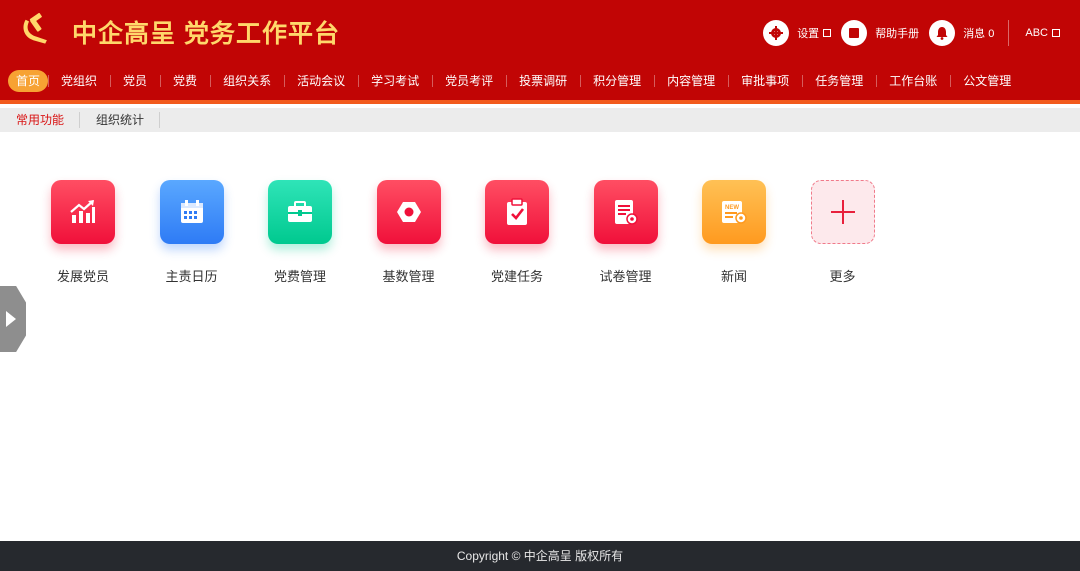 The height and width of the screenshot is (571, 1080). Describe the element at coordinates (854, 33) in the screenshot. I see `book-icon` at that location.